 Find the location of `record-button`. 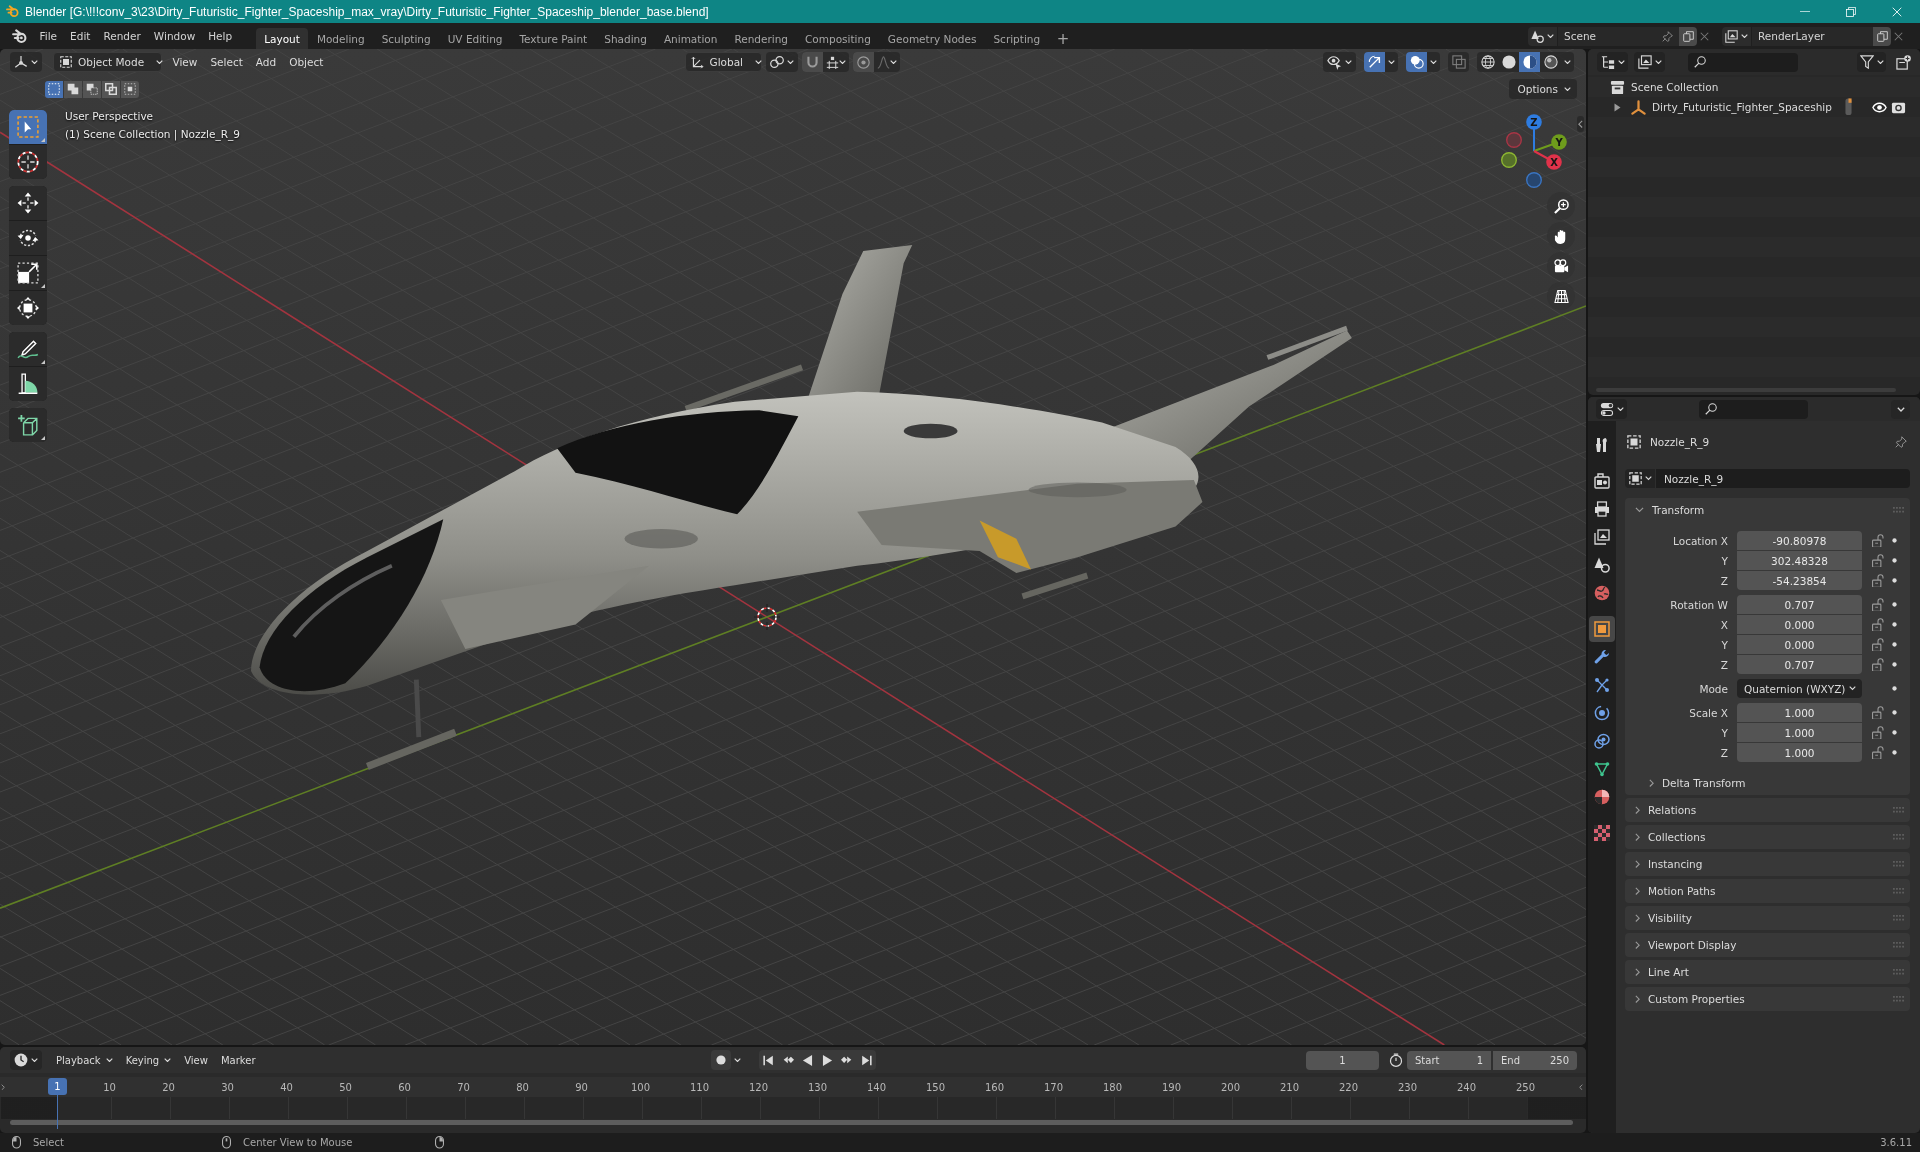

record-button is located at coordinates (721, 1060).